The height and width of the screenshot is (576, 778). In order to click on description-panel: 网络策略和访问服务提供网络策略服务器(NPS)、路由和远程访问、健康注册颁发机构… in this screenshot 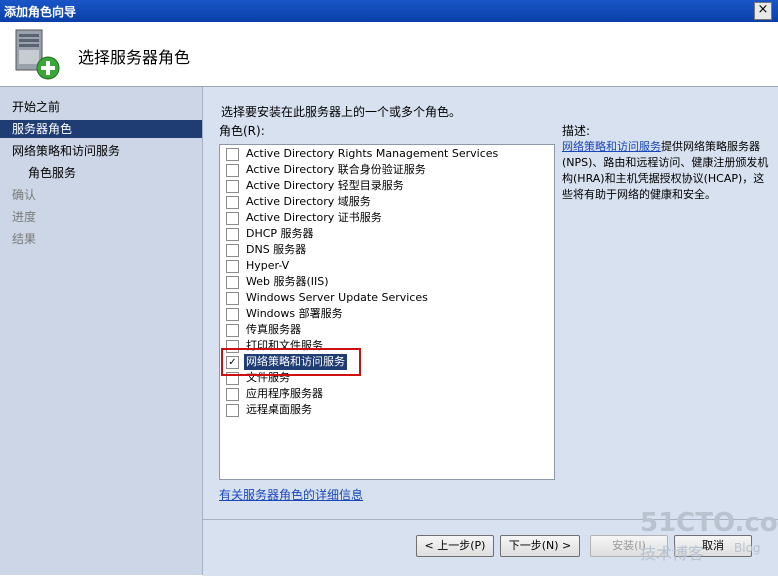, I will do `click(666, 171)`.